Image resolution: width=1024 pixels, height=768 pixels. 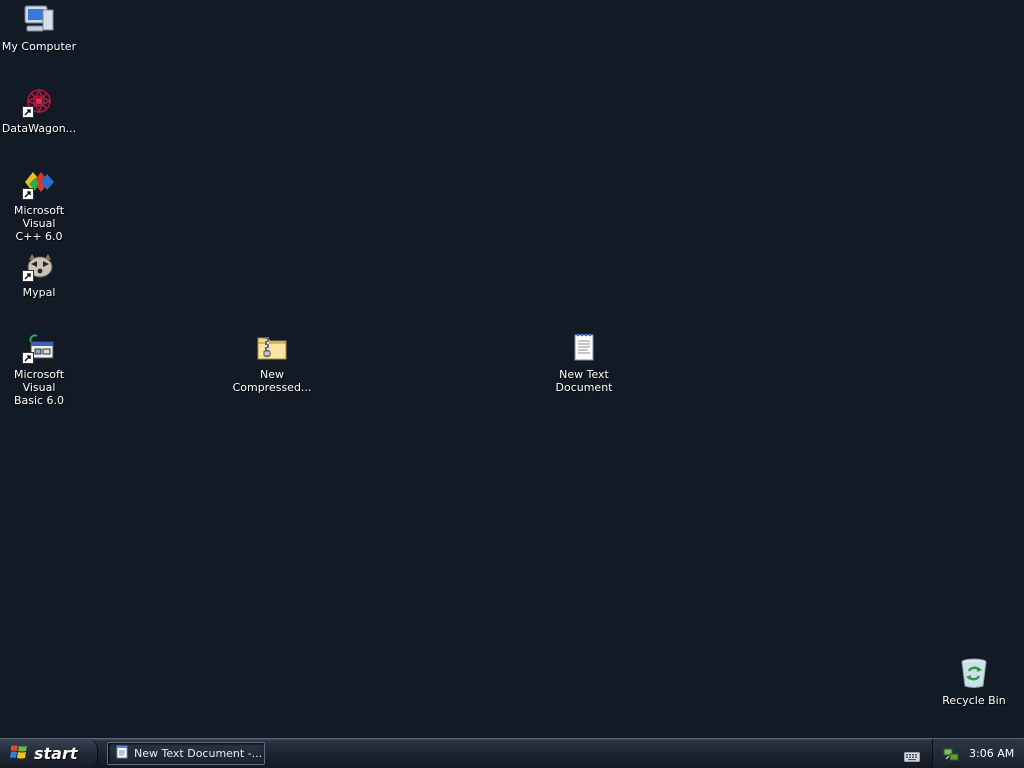 What do you see at coordinates (56, 753) in the screenshot?
I see `start-label: start` at bounding box center [56, 753].